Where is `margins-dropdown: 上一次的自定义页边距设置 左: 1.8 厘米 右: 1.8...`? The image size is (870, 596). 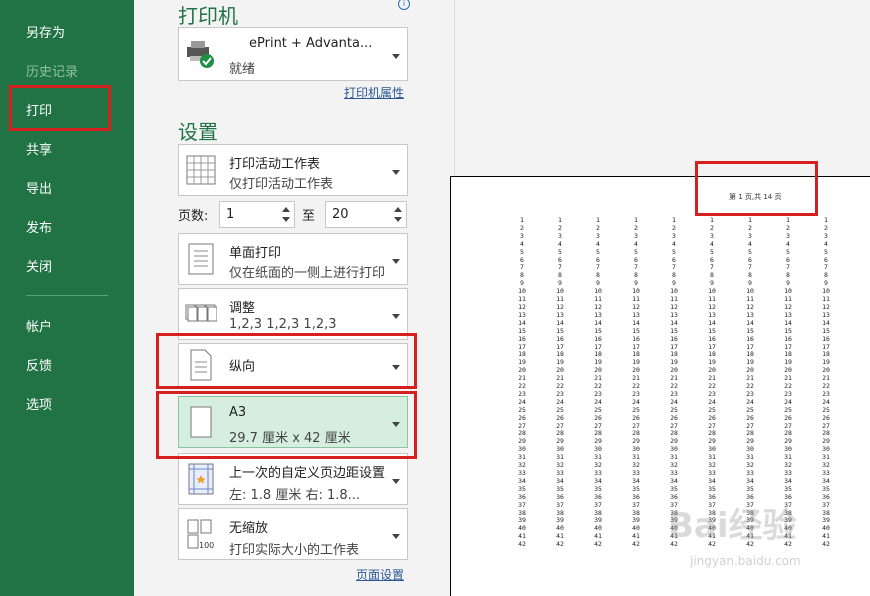 margins-dropdown: 上一次的自定义页边距设置 左: 1.8 厘米 右: 1.8... is located at coordinates (293, 479).